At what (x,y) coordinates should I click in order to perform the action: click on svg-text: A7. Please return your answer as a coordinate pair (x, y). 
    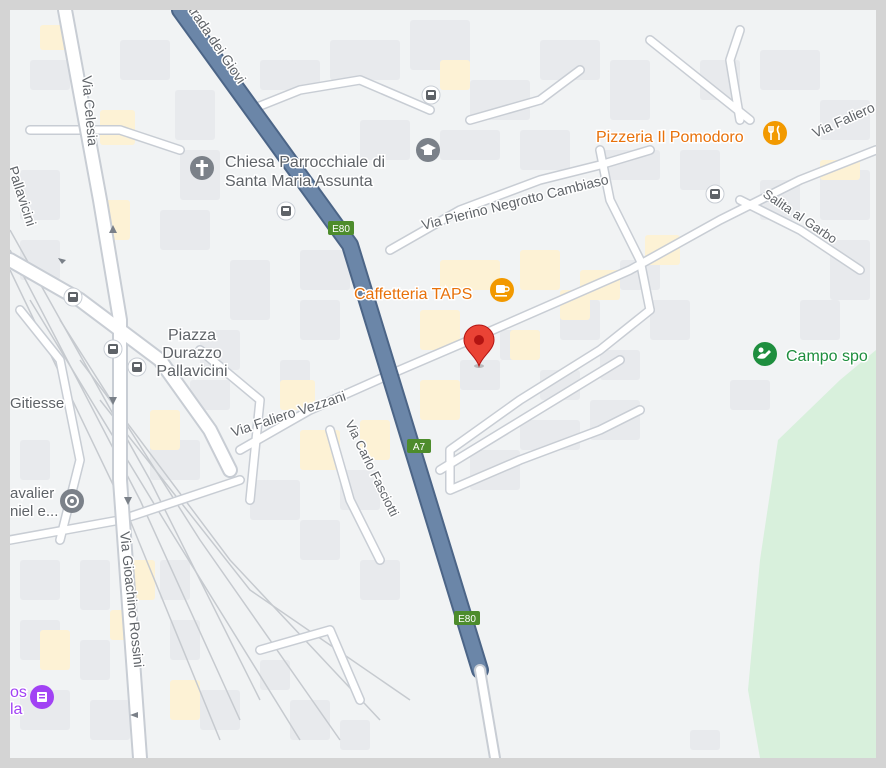
    Looking at the image, I should click on (419, 447).